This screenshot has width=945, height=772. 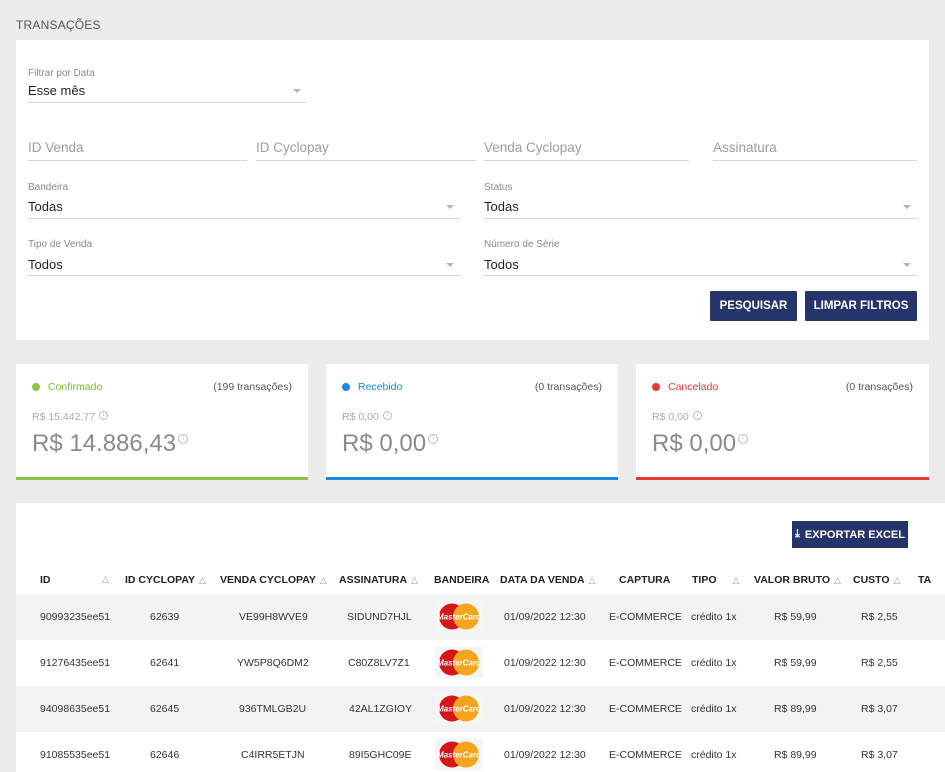 I want to click on status-select: Status Todas, so click(x=700, y=200).